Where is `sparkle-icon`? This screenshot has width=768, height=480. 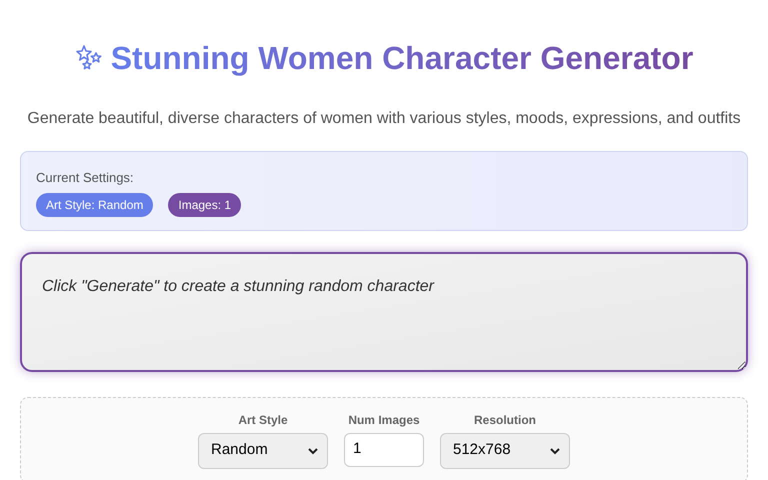
sparkle-icon is located at coordinates (88, 58).